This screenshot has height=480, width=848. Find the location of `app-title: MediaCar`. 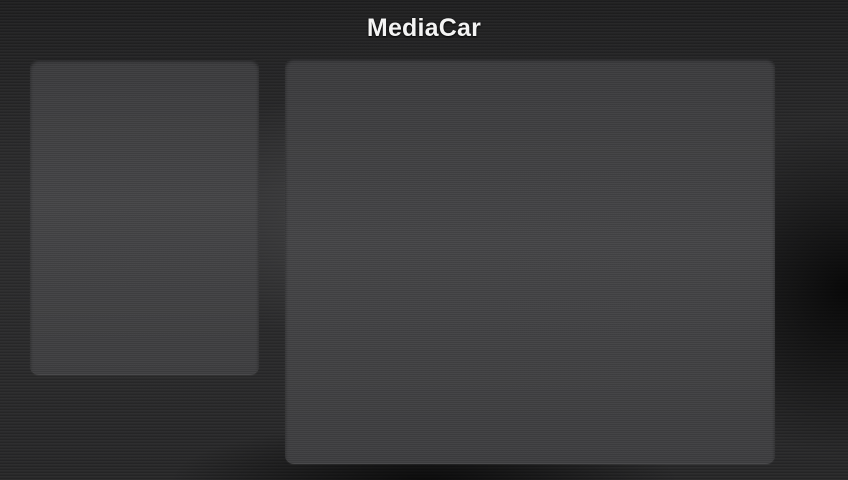

app-title: MediaCar is located at coordinates (424, 28).